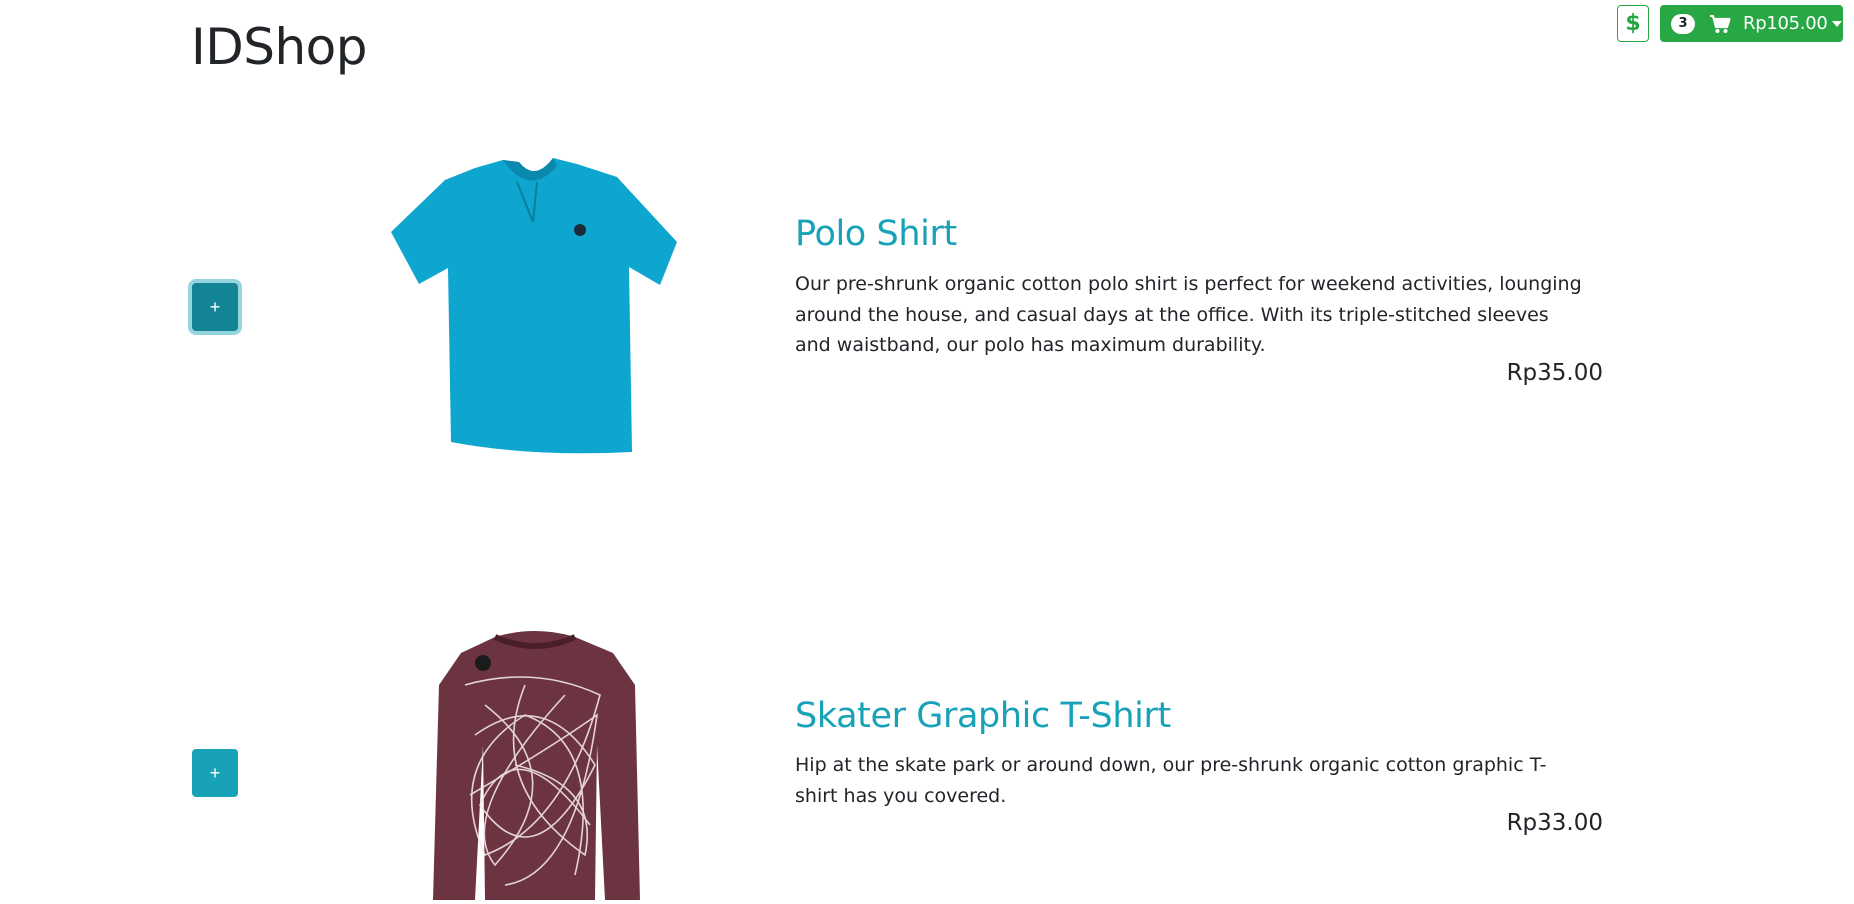  I want to click on product-image-skater-graphic-t-shirt, so click(540, 764).